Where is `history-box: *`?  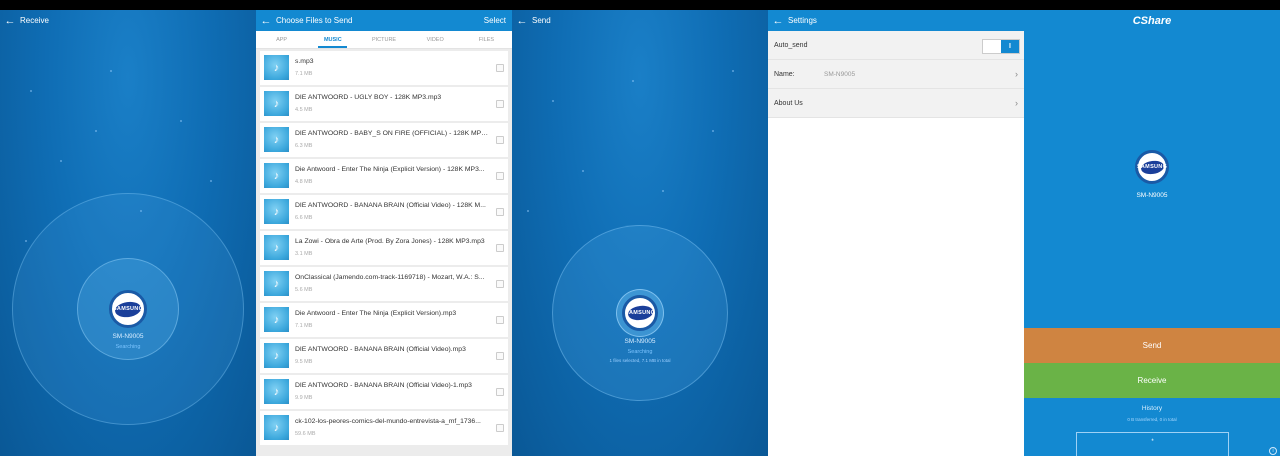 history-box: * is located at coordinates (1152, 444).